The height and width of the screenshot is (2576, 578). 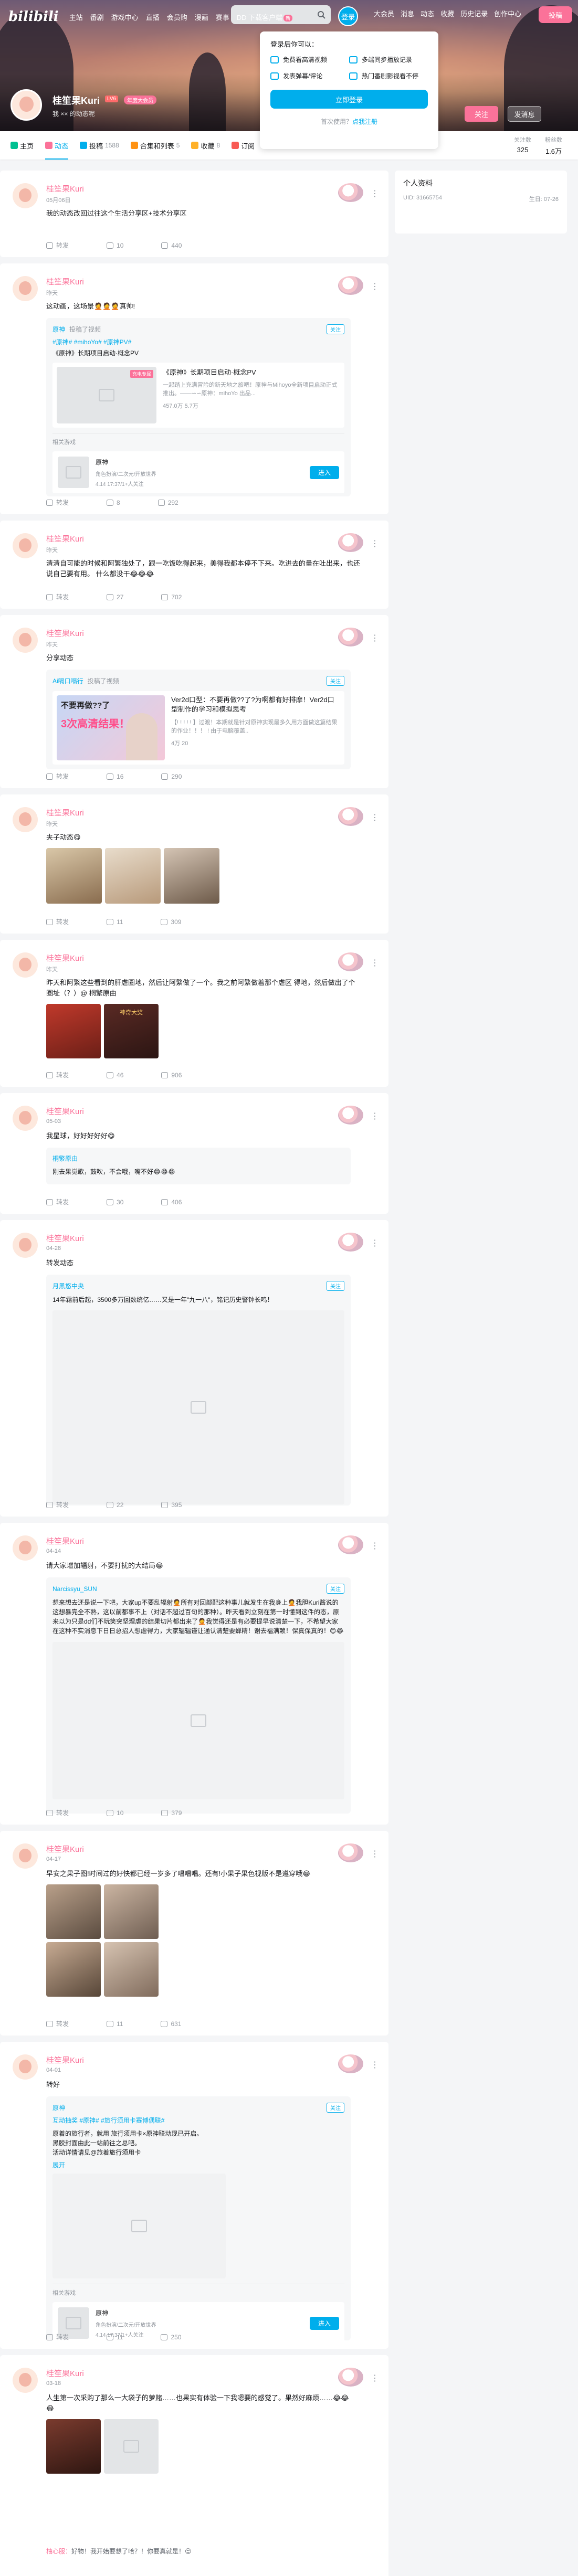 I want to click on like-button: 292, so click(x=167, y=502).